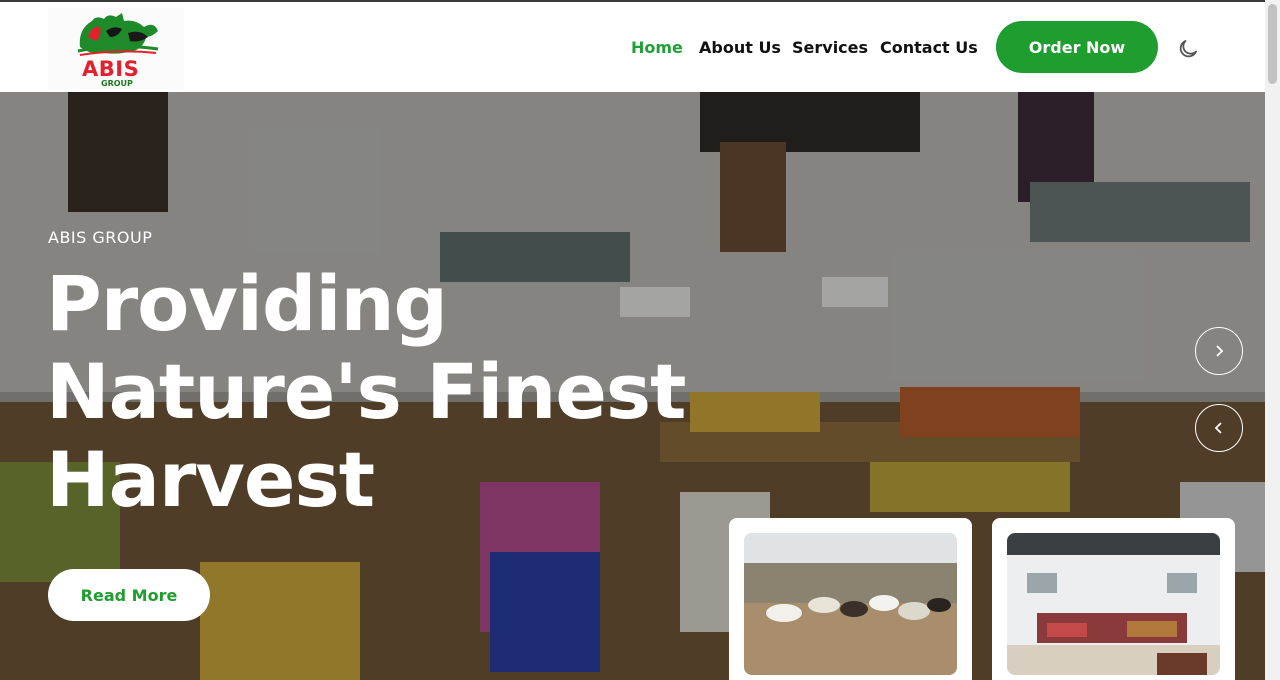 This screenshot has width=1280, height=680. Describe the element at coordinates (100, 237) in the screenshot. I see `hero-kicker: ABIS GROUP` at that location.